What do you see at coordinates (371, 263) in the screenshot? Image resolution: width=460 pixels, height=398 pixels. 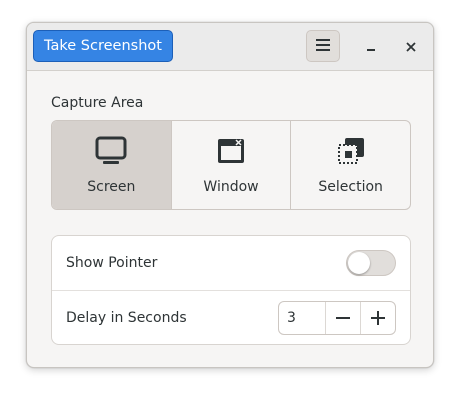 I see `show-pointer-switch` at bounding box center [371, 263].